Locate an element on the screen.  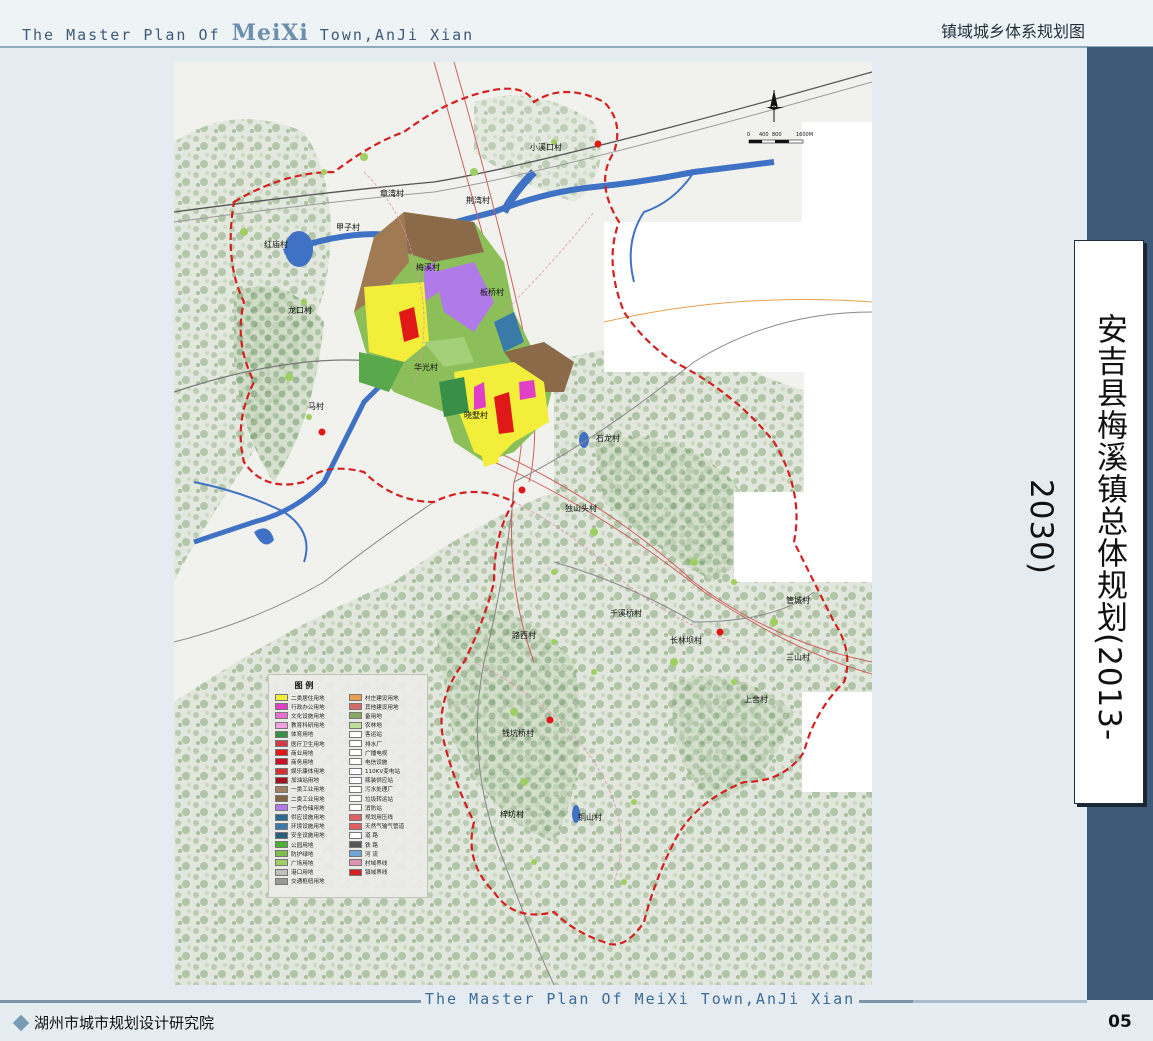
organization-name: 湖州市城市规划设计研究院 is located at coordinates (124, 1023).